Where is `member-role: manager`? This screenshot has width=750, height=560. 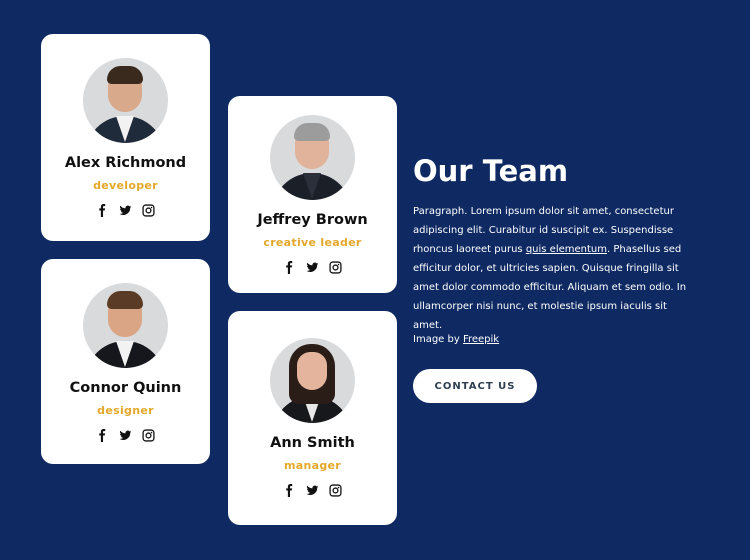 member-role: manager is located at coordinates (312, 465).